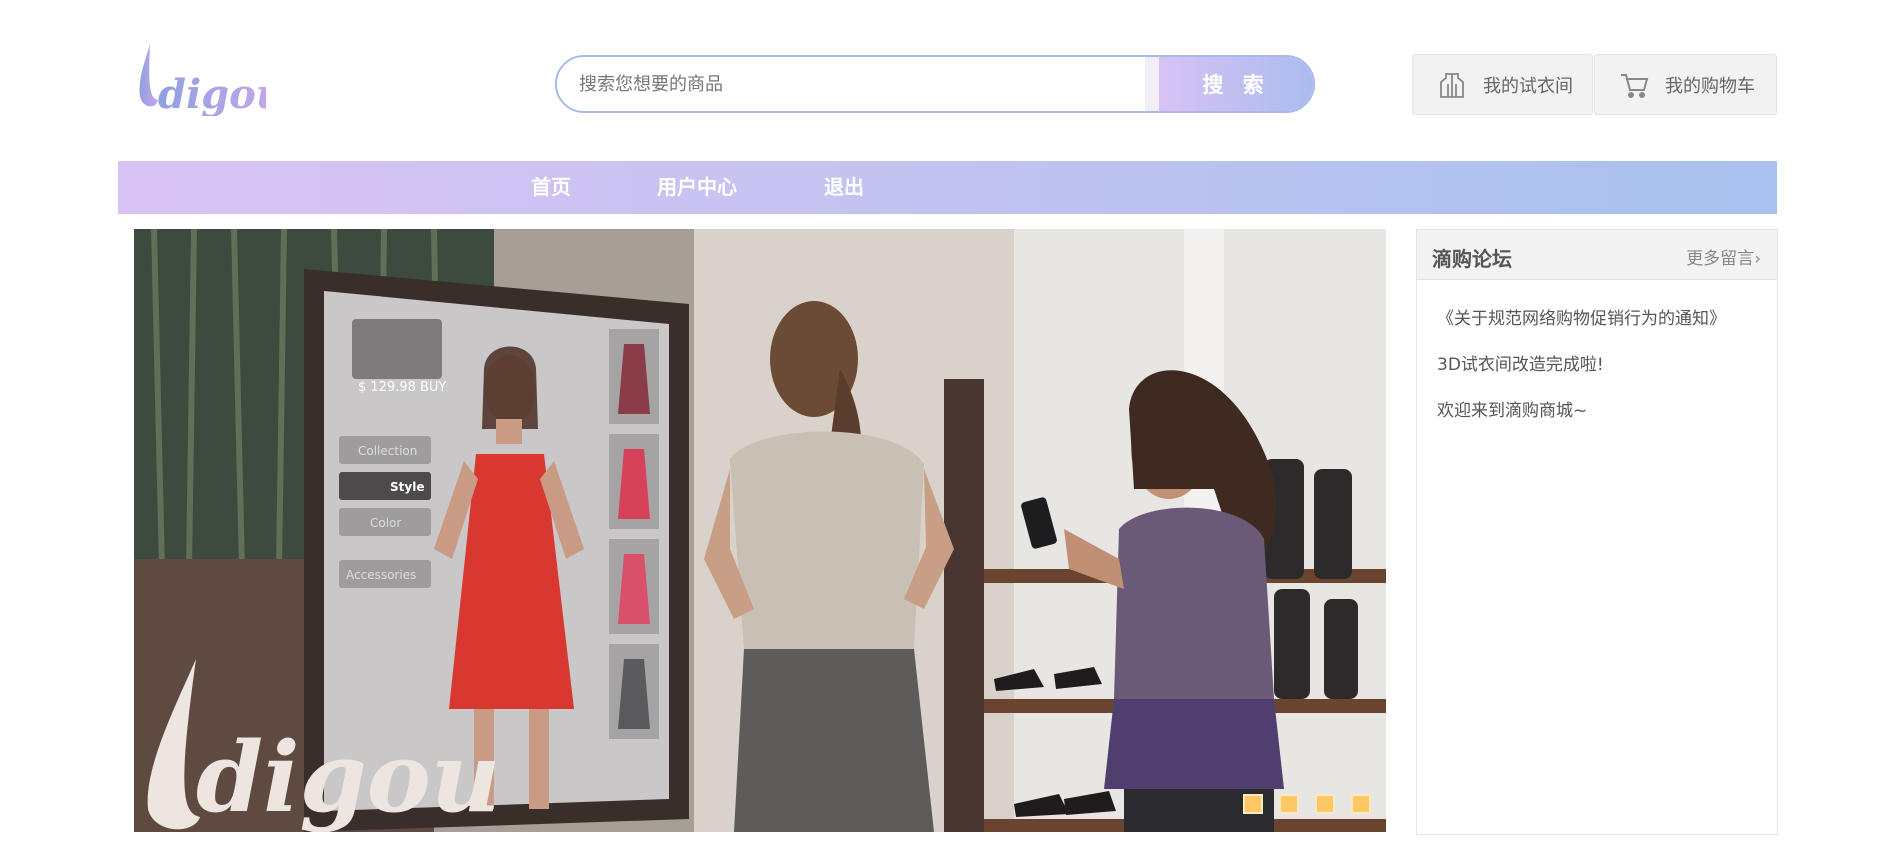  What do you see at coordinates (387, 387) in the screenshot?
I see `mirror-price: $ 129.98` at bounding box center [387, 387].